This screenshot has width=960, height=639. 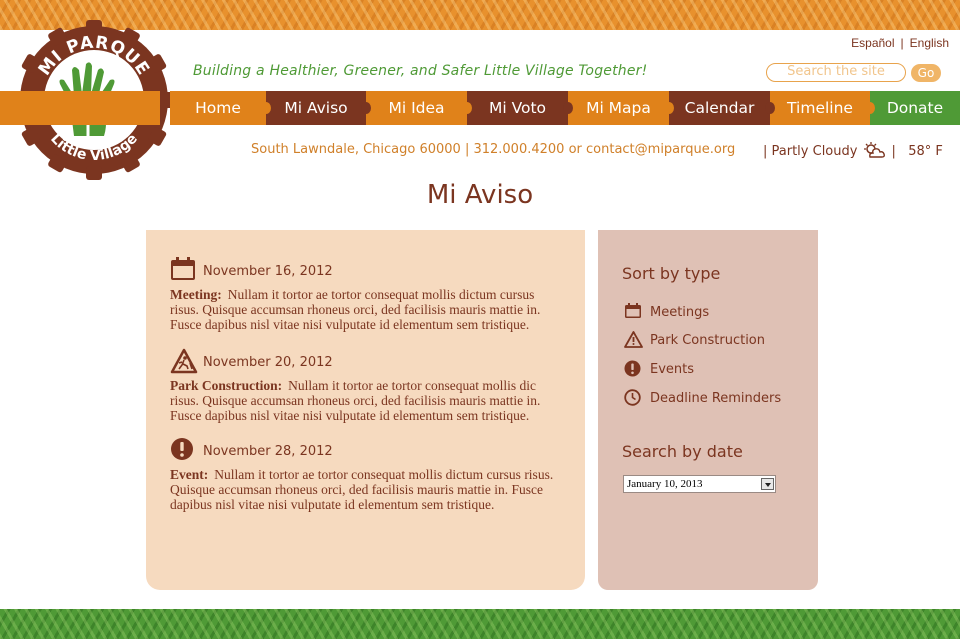 I want to click on sort-by-type-heading: Sort by type, so click(x=671, y=273).